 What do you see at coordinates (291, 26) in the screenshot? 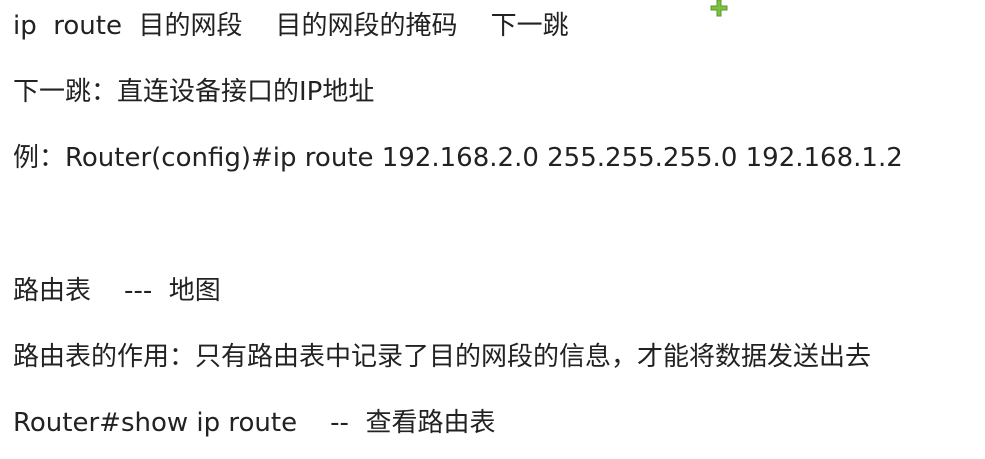
I see `text-line-ip-route-syntax: ip route 目的网段 目的网段的掩码 下一跳` at bounding box center [291, 26].